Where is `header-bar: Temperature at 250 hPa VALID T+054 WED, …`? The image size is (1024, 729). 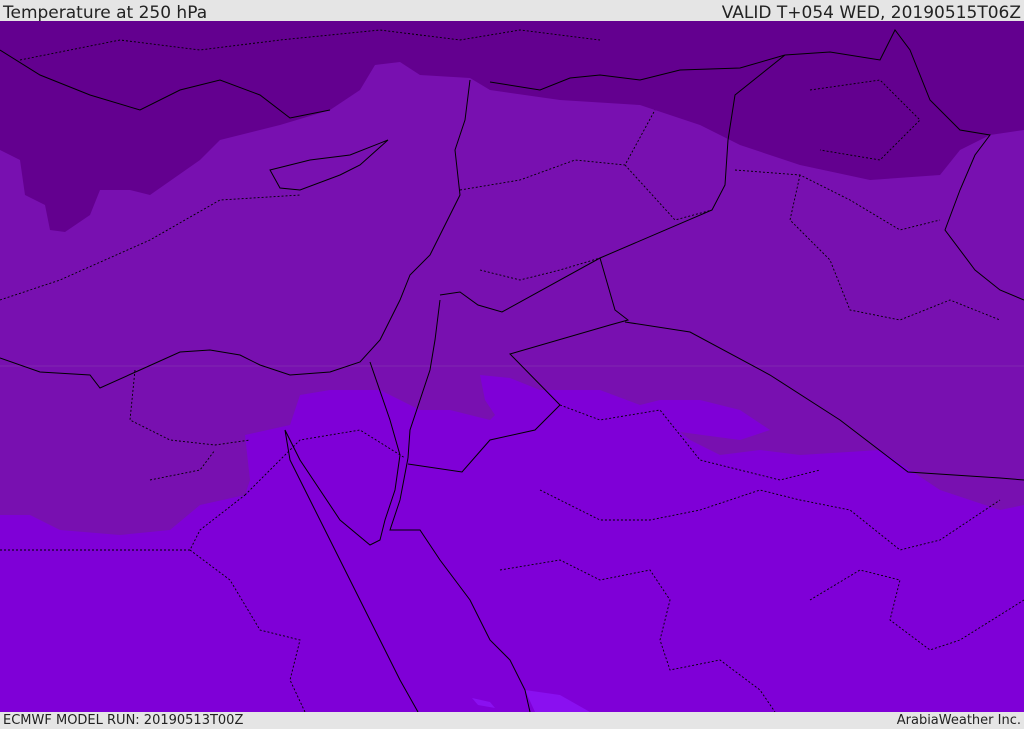
header-bar: Temperature at 250 hPa VALID T+054 WED, … is located at coordinates (512, 11).